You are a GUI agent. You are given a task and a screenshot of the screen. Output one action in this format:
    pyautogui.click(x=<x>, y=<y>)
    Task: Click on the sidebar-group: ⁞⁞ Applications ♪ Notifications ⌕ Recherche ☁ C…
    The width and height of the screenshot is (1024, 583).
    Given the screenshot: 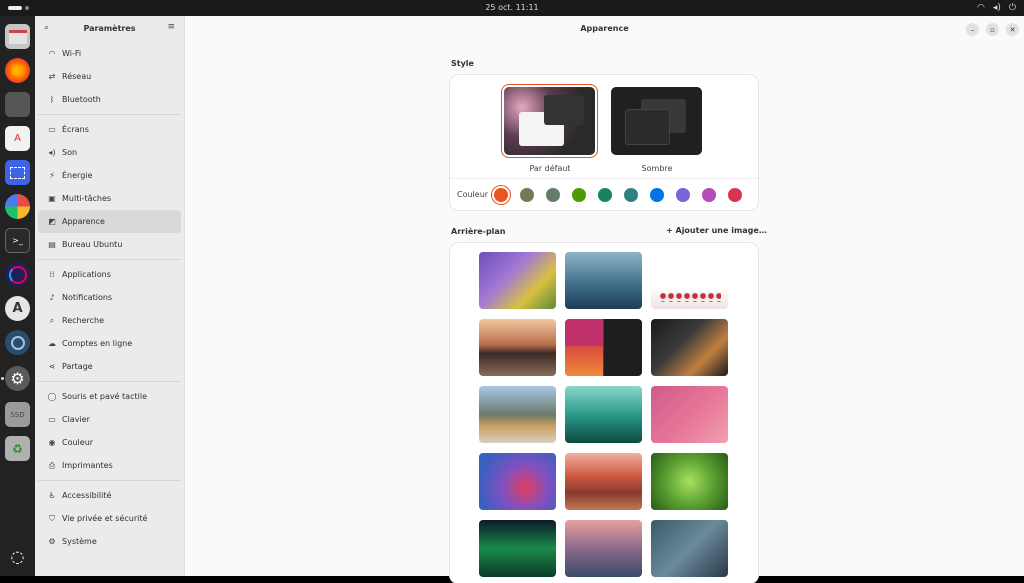 What is the action you would take?
    pyautogui.click(x=109, y=320)
    